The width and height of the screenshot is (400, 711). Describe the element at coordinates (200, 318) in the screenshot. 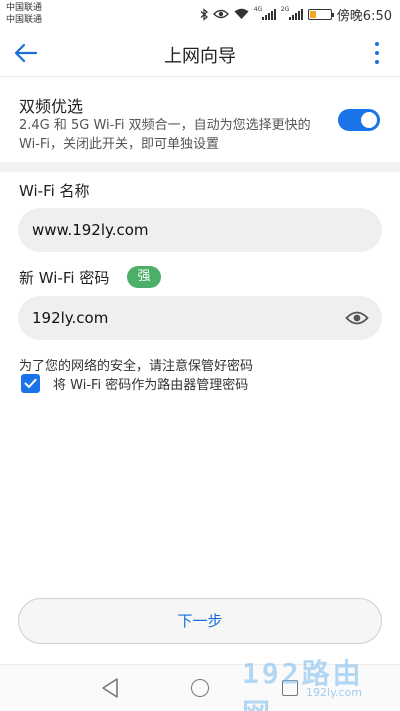

I see `wifi-password-input: 192ly.com` at that location.